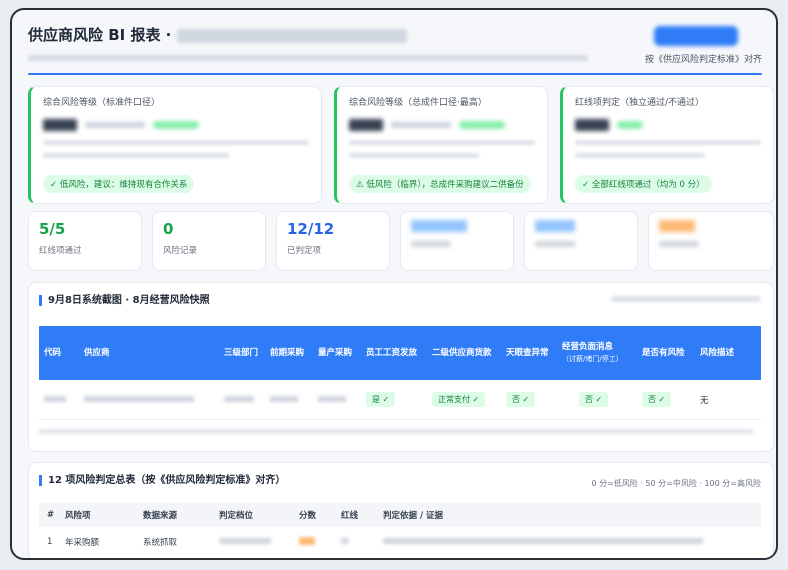  I want to click on cell-negative-news: 否 ✓, so click(597, 399).